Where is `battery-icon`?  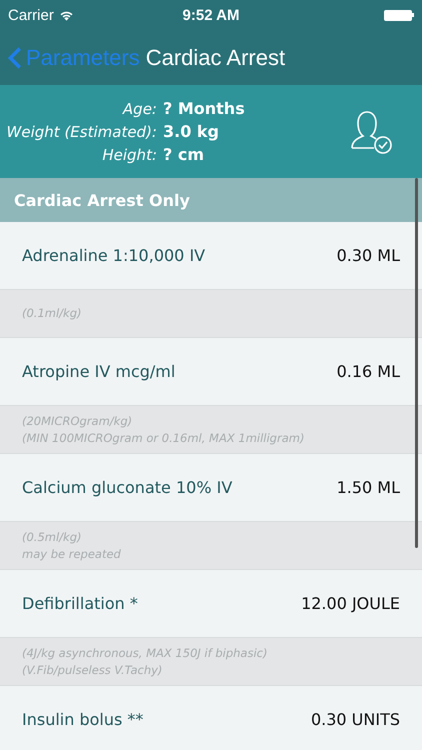
battery-icon is located at coordinates (399, 15).